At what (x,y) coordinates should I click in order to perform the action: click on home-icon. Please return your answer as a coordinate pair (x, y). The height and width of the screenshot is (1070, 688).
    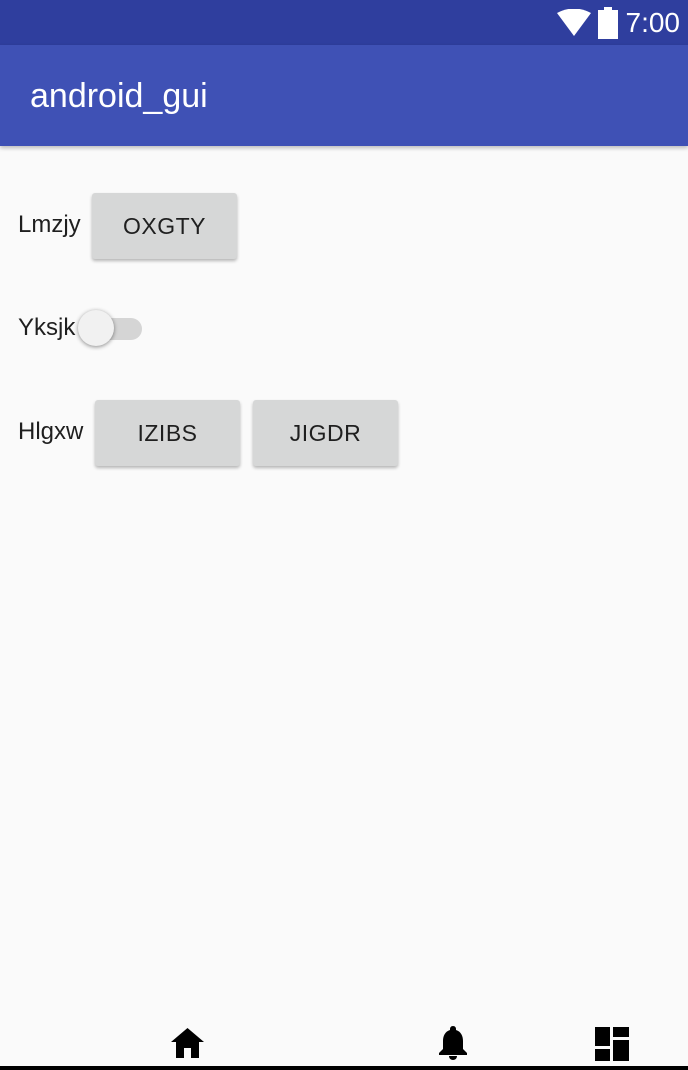
    Looking at the image, I should click on (187, 1043).